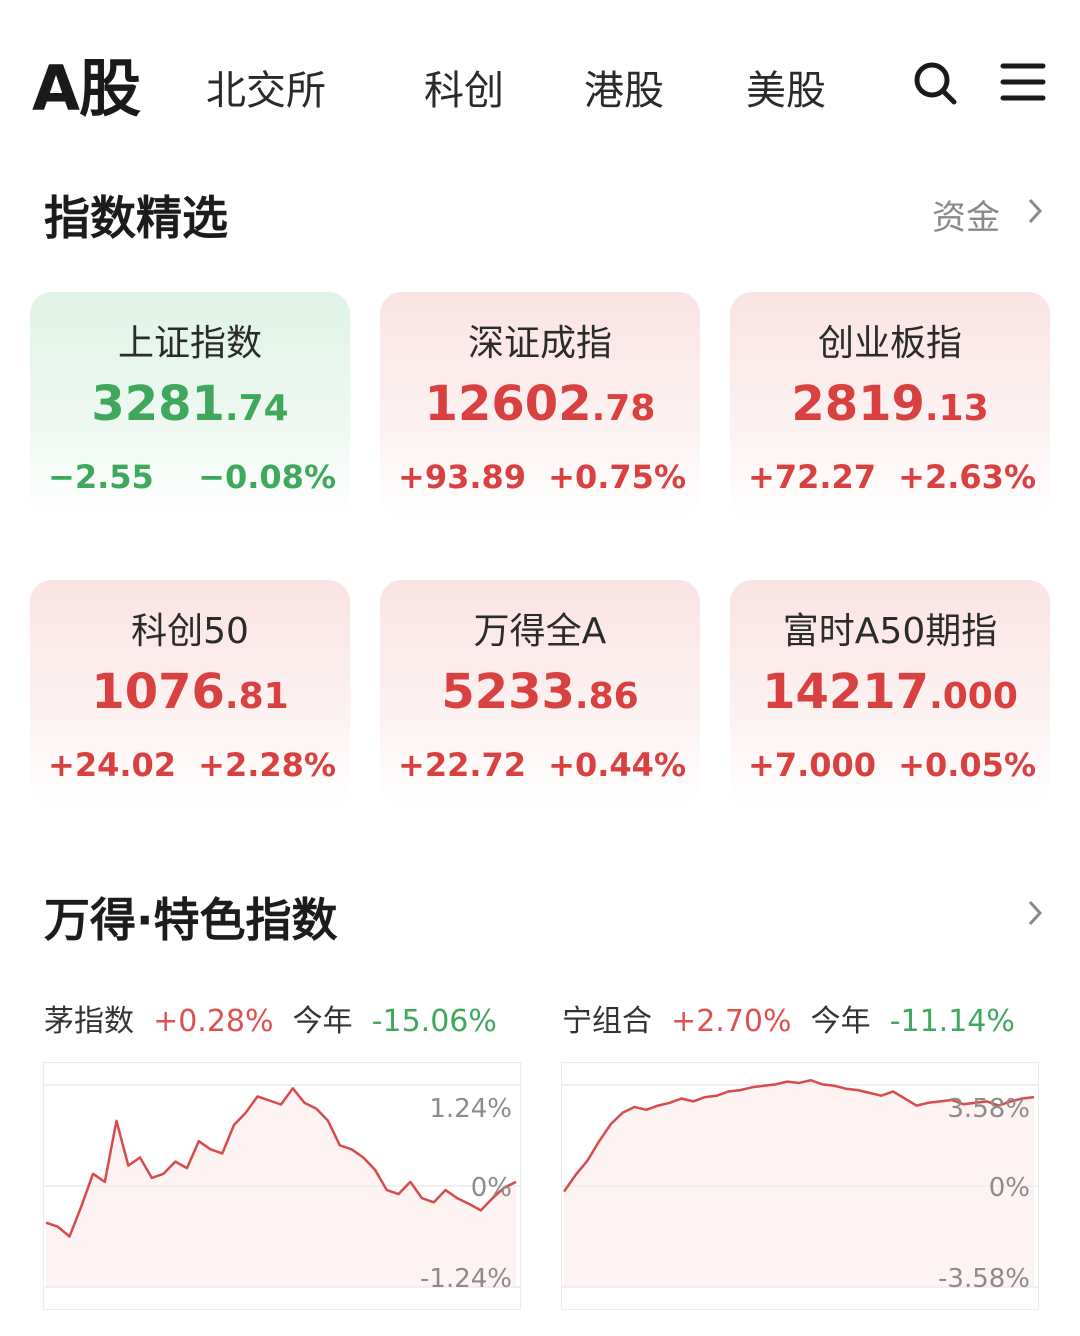 The height and width of the screenshot is (1336, 1080). What do you see at coordinates (190, 631) in the screenshot?
I see `index-name: 科创50` at bounding box center [190, 631].